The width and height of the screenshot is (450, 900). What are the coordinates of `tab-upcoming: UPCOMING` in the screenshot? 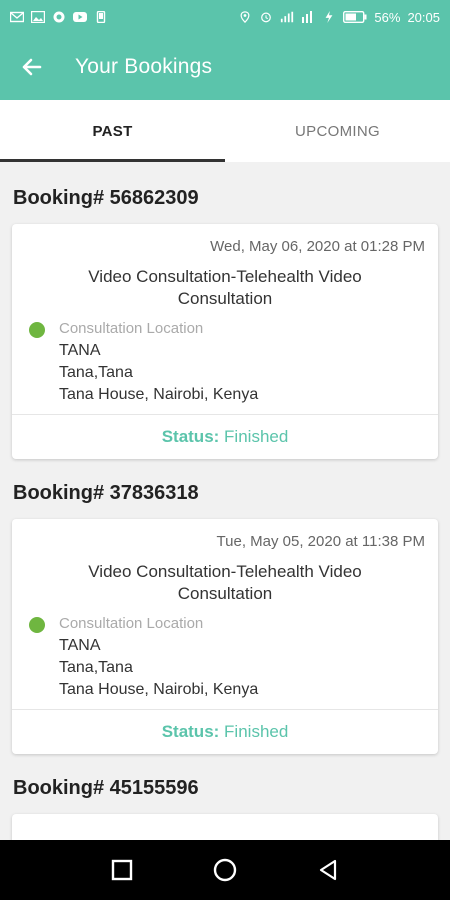 It's located at (337, 131).